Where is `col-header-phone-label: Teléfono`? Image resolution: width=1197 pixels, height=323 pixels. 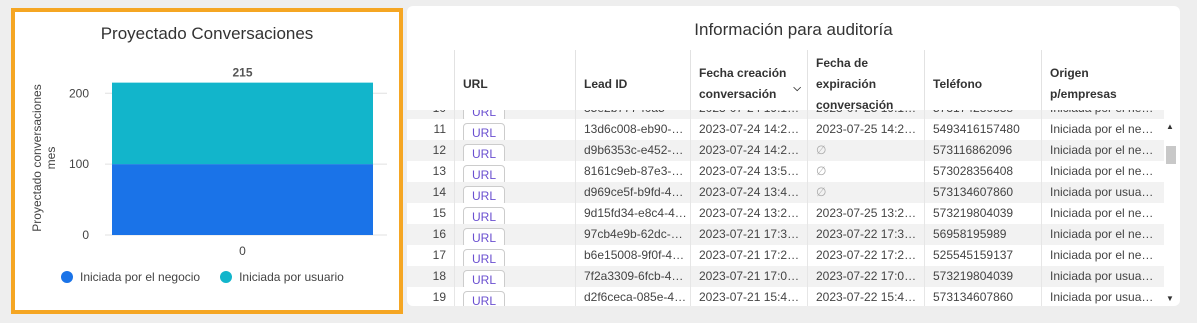
col-header-phone-label: Teléfono is located at coordinates (958, 83).